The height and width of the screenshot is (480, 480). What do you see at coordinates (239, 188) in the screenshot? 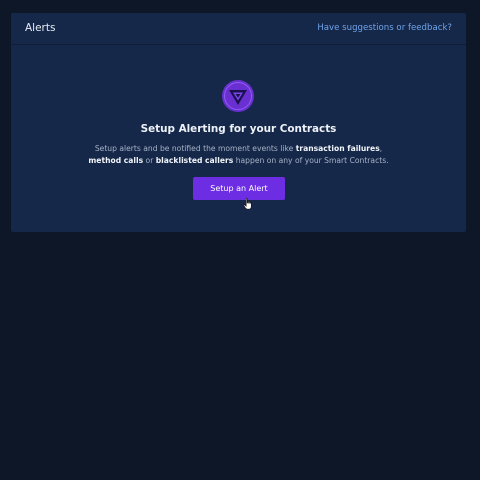
I see `setup-alert-button: Setup an Alert` at bounding box center [239, 188].